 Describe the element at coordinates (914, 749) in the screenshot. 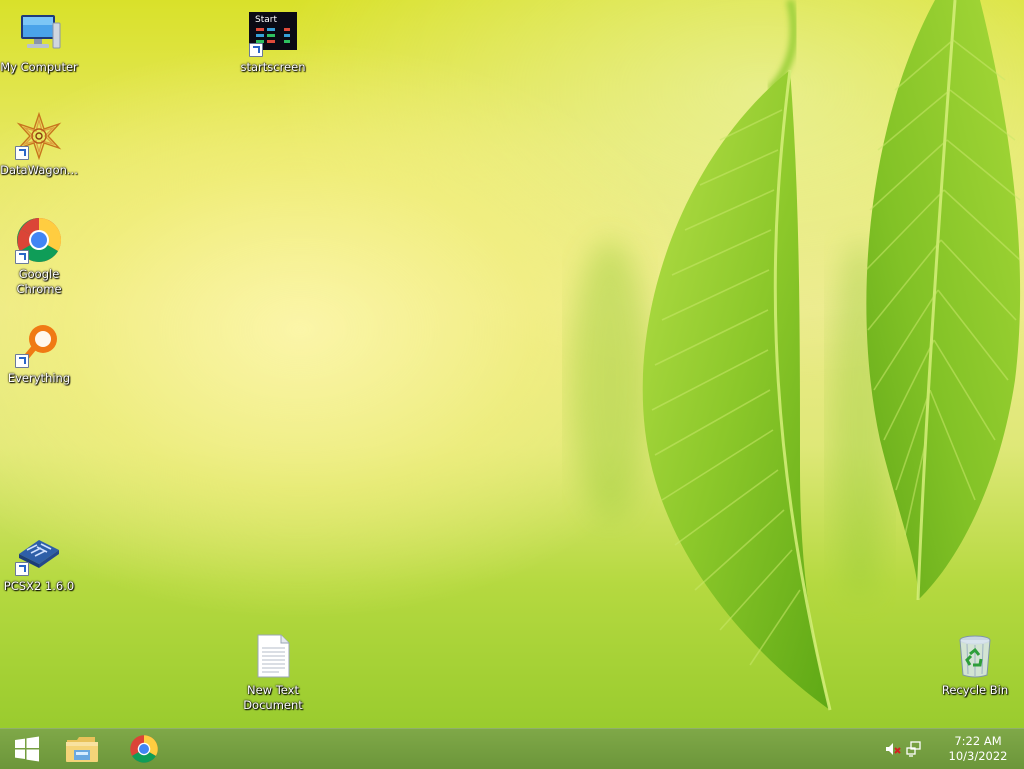

I see `network-icon` at that location.